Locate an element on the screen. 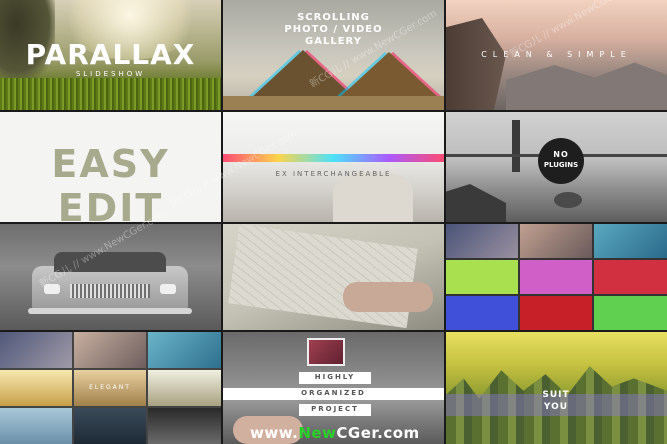 The height and width of the screenshot is (444, 667). clean-text: CLEAN & SIMPLE is located at coordinates (556, 54).